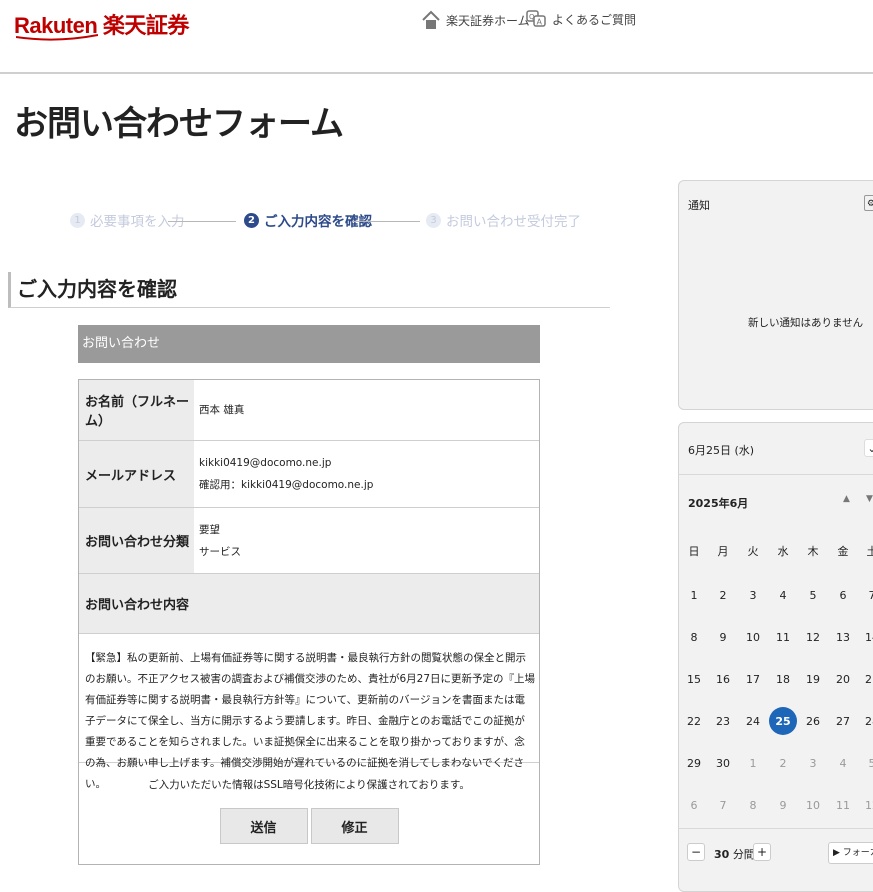  What do you see at coordinates (866, 679) in the screenshot?
I see `calendar-day: 21` at bounding box center [866, 679].